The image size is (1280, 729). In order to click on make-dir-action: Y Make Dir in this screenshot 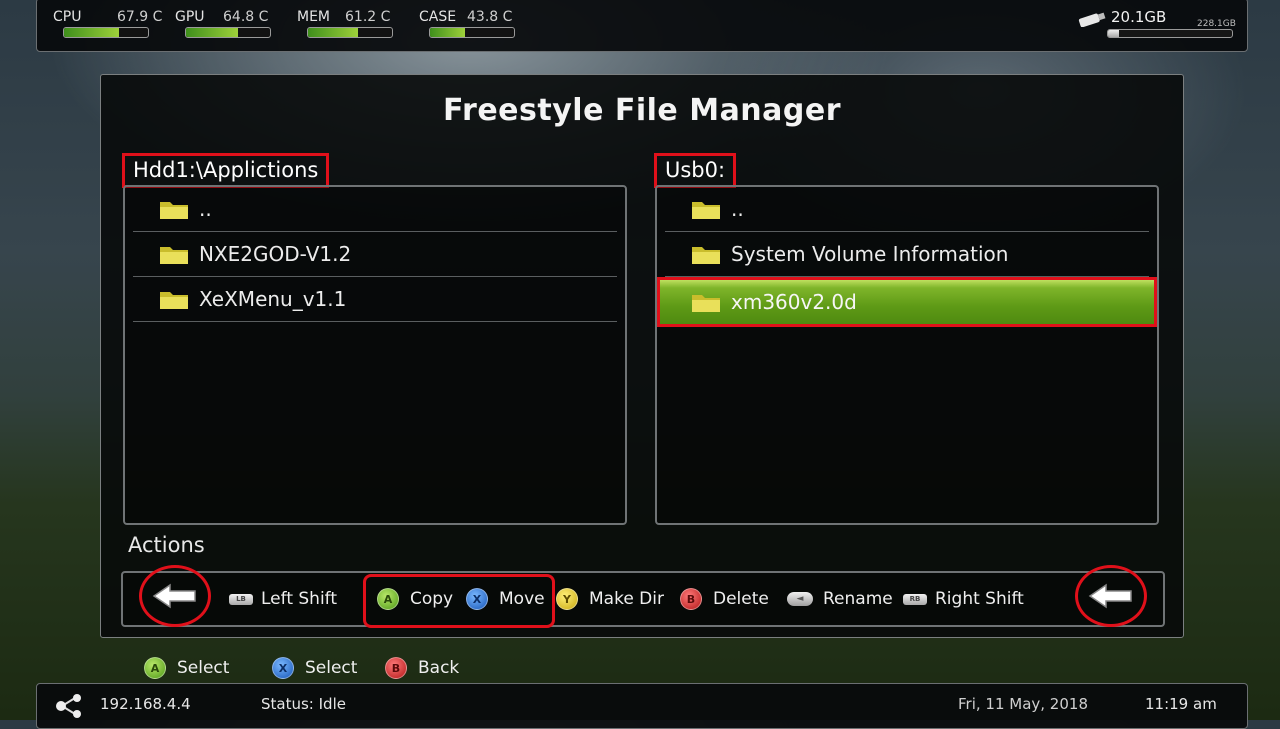, I will do `click(610, 599)`.